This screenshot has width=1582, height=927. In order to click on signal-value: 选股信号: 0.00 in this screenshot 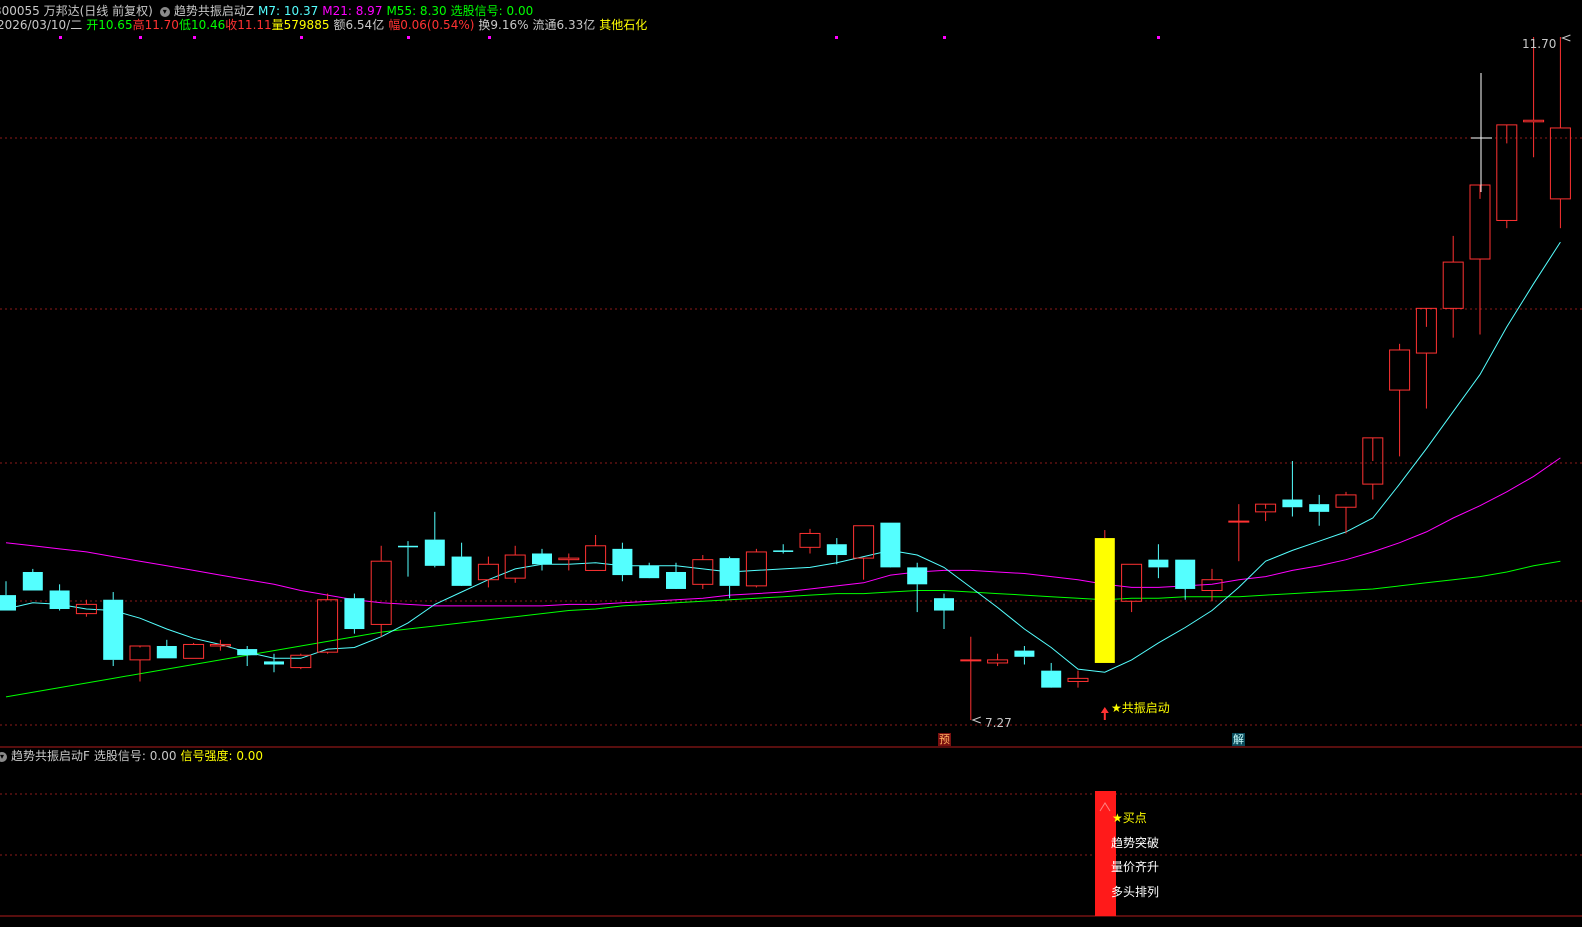, I will do `click(492, 11)`.